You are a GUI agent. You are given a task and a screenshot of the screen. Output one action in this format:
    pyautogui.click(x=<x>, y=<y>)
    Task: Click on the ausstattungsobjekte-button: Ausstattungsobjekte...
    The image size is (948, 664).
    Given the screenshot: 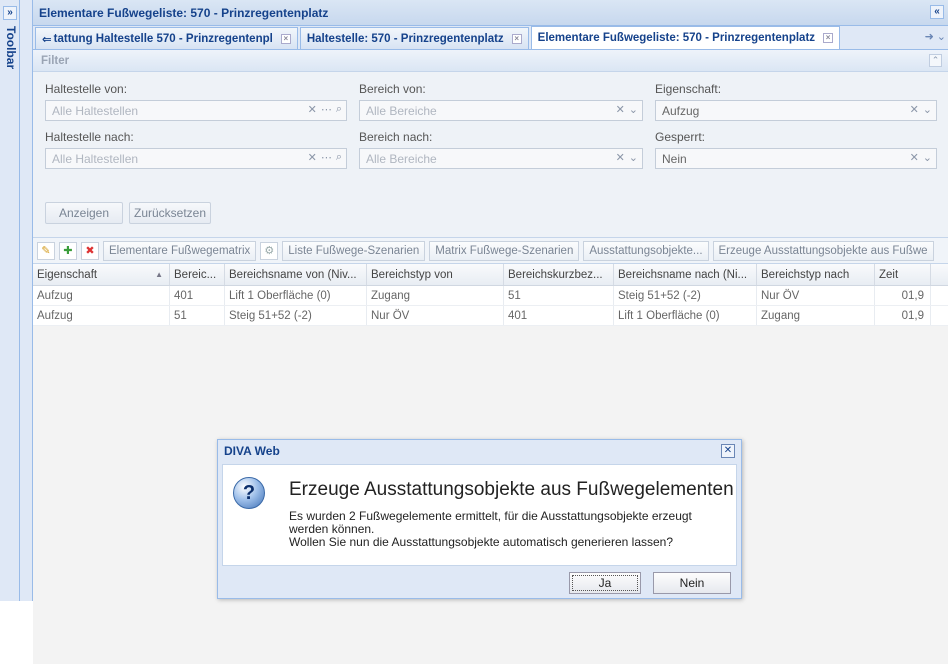 What is the action you would take?
    pyautogui.click(x=646, y=250)
    